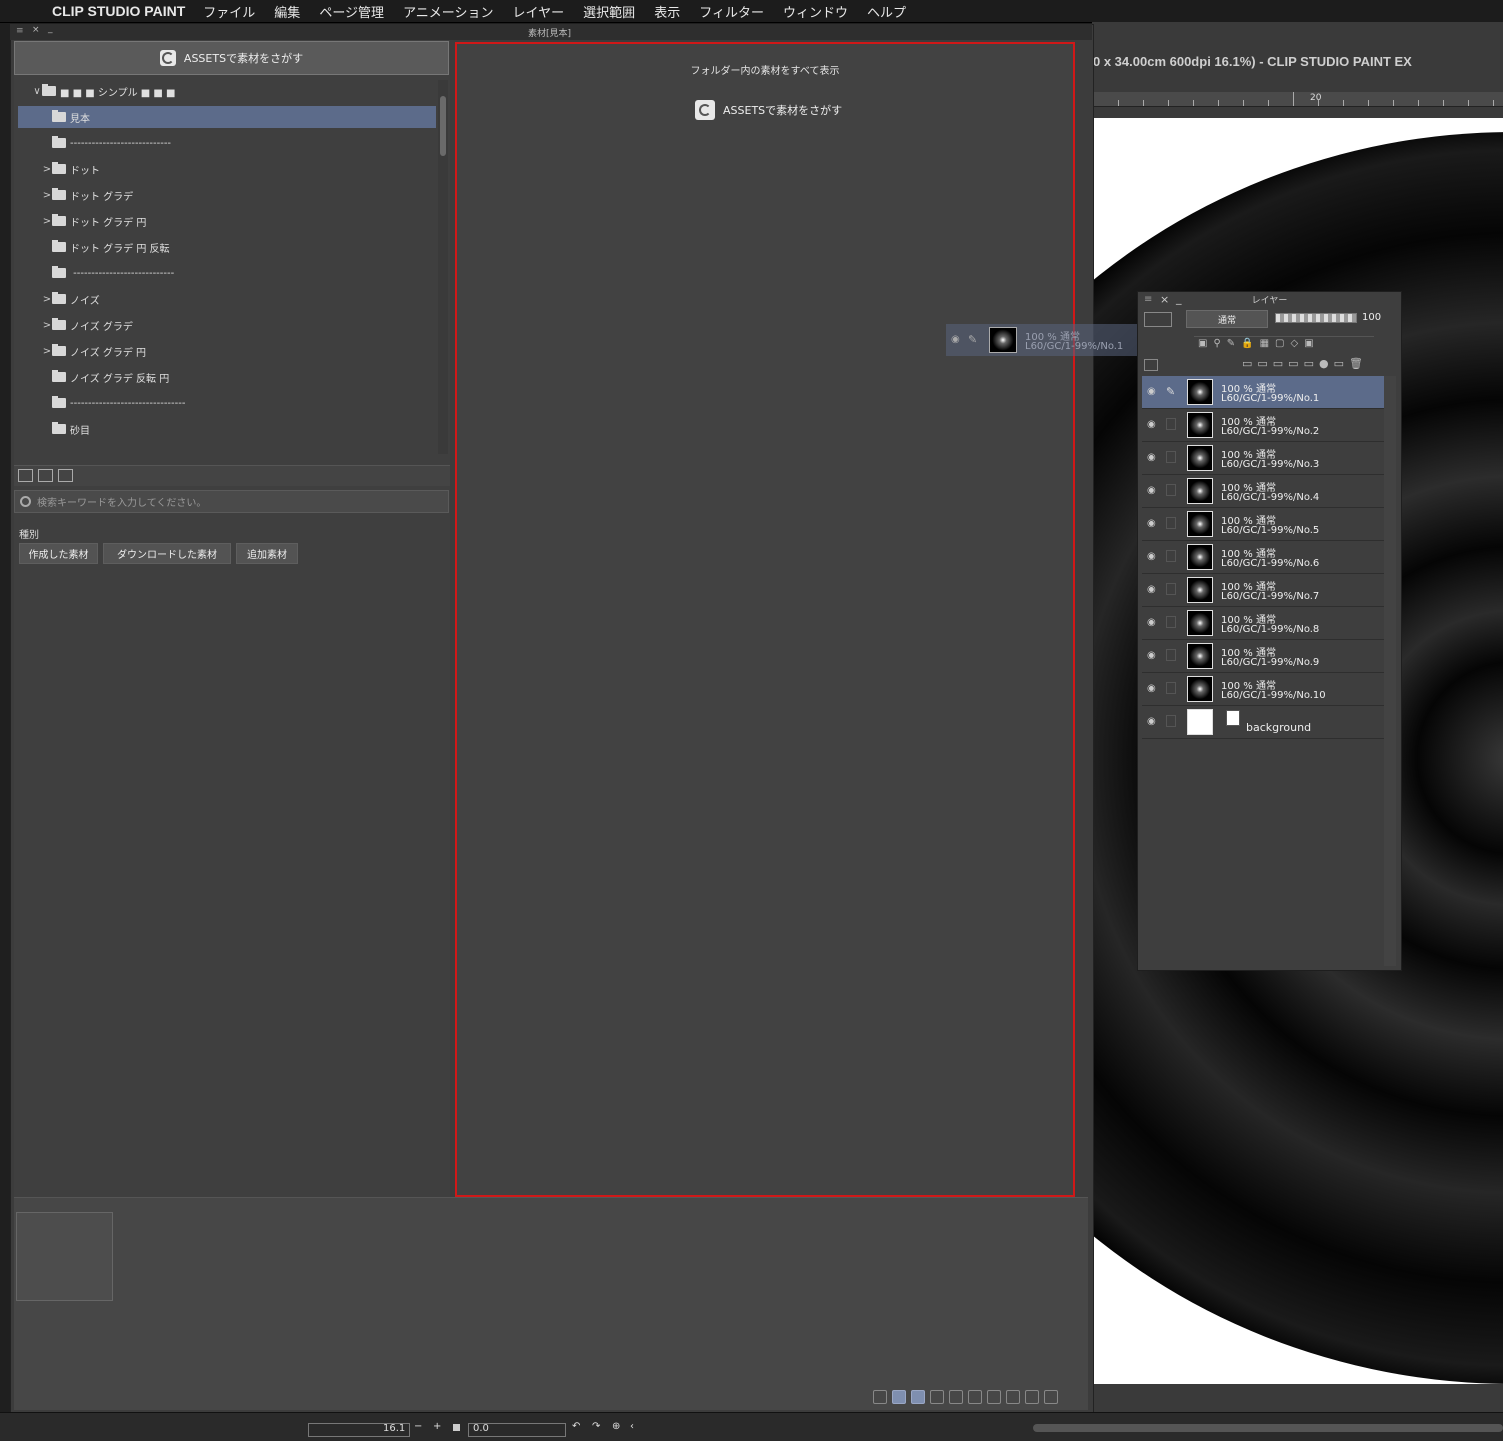 The image size is (1503, 1441). I want to click on menu-file: ファイル, so click(229, 11).